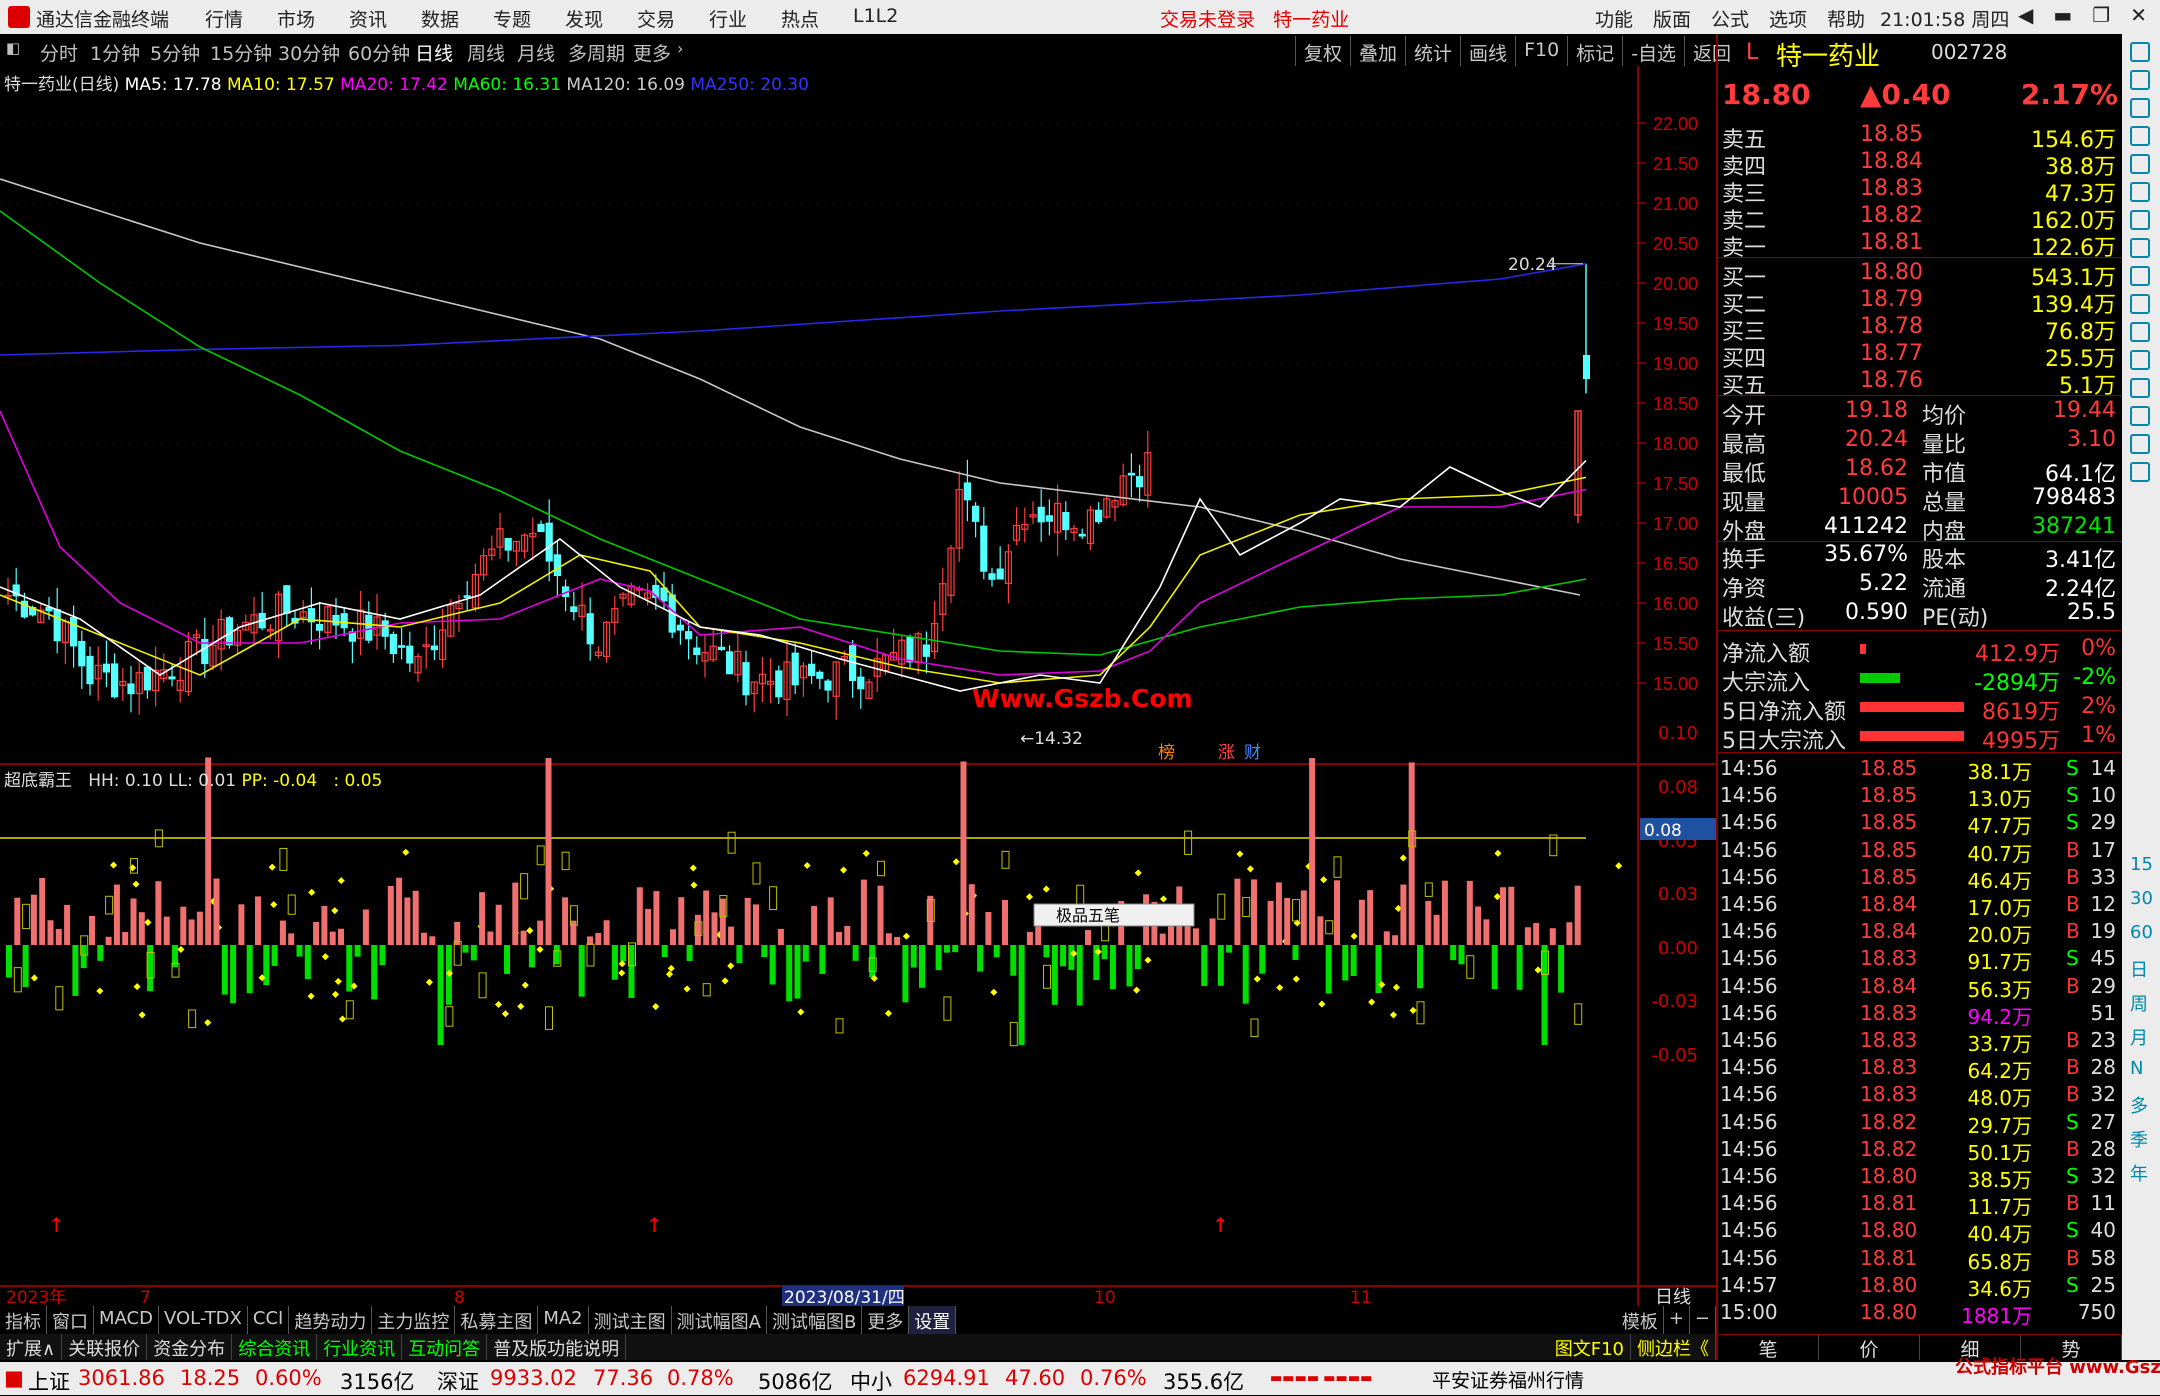  What do you see at coordinates (486, 52) in the screenshot?
I see `period-7: 周线` at bounding box center [486, 52].